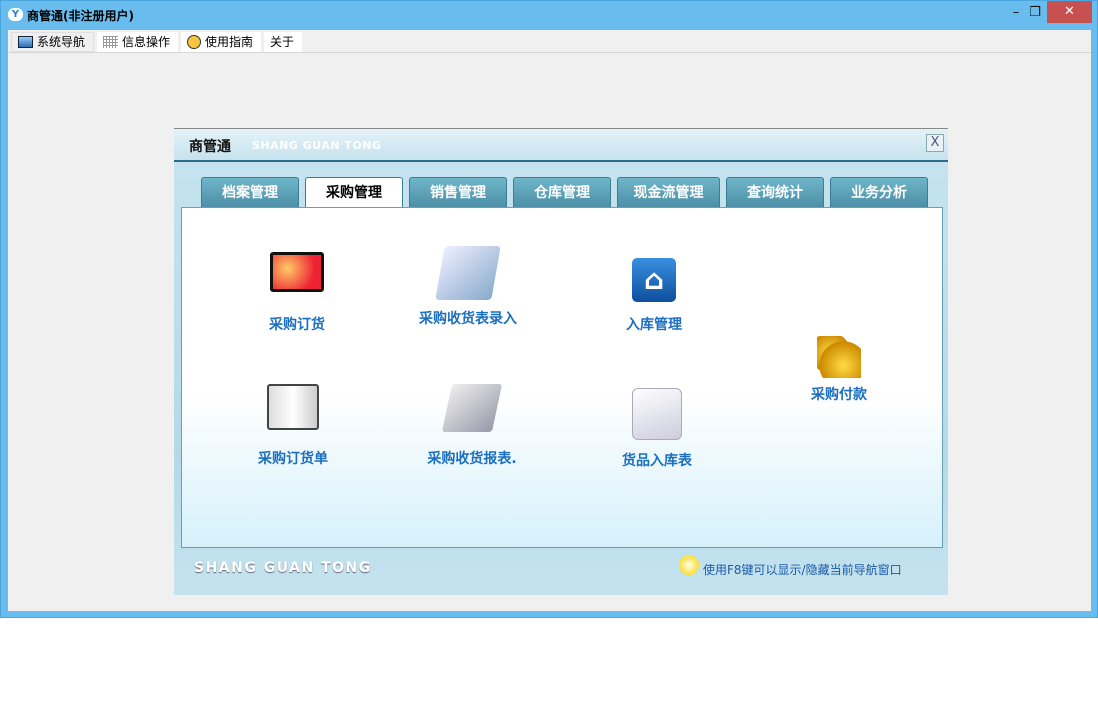 The image size is (1098, 722). What do you see at coordinates (775, 192) in the screenshot?
I see `tab-query: 查询统计` at bounding box center [775, 192].